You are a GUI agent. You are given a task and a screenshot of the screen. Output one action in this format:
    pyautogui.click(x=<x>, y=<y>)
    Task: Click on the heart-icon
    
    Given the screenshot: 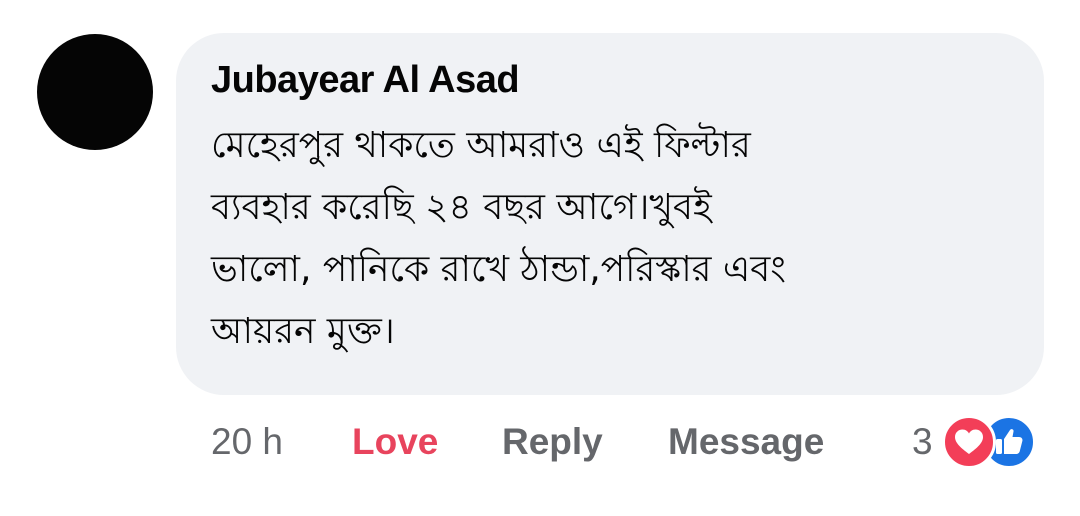 What is the action you would take?
    pyautogui.click(x=969, y=442)
    